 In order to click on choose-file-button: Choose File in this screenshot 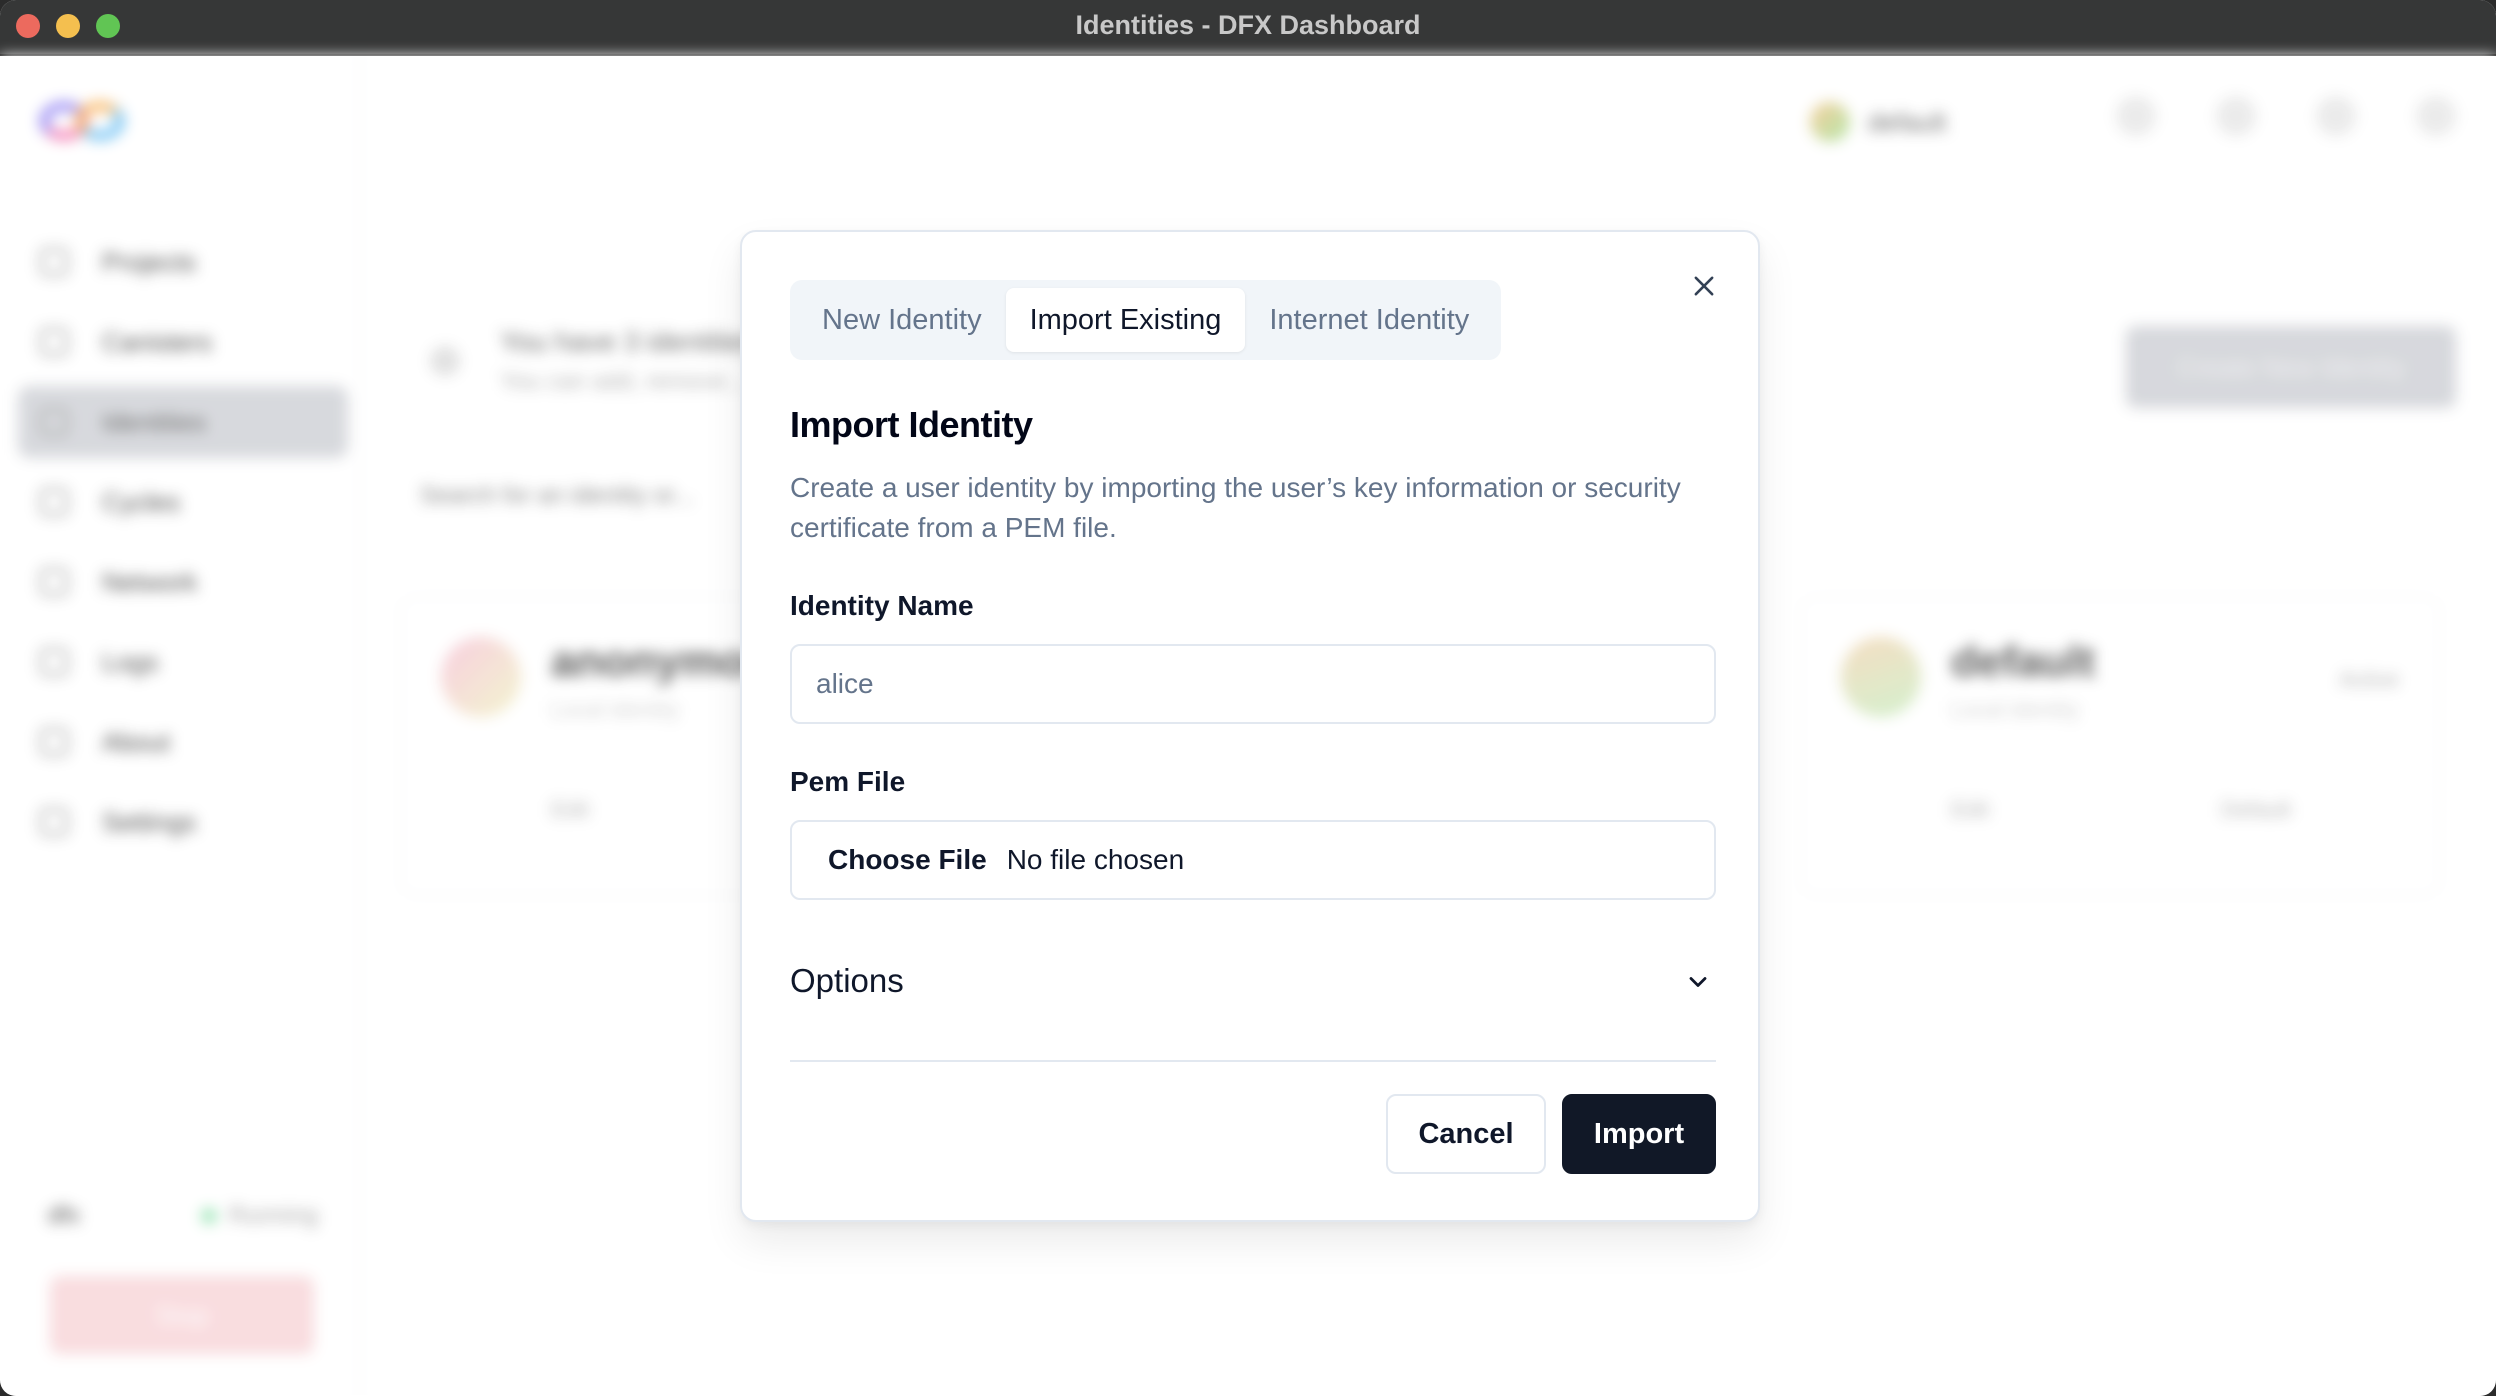, I will do `click(907, 860)`.